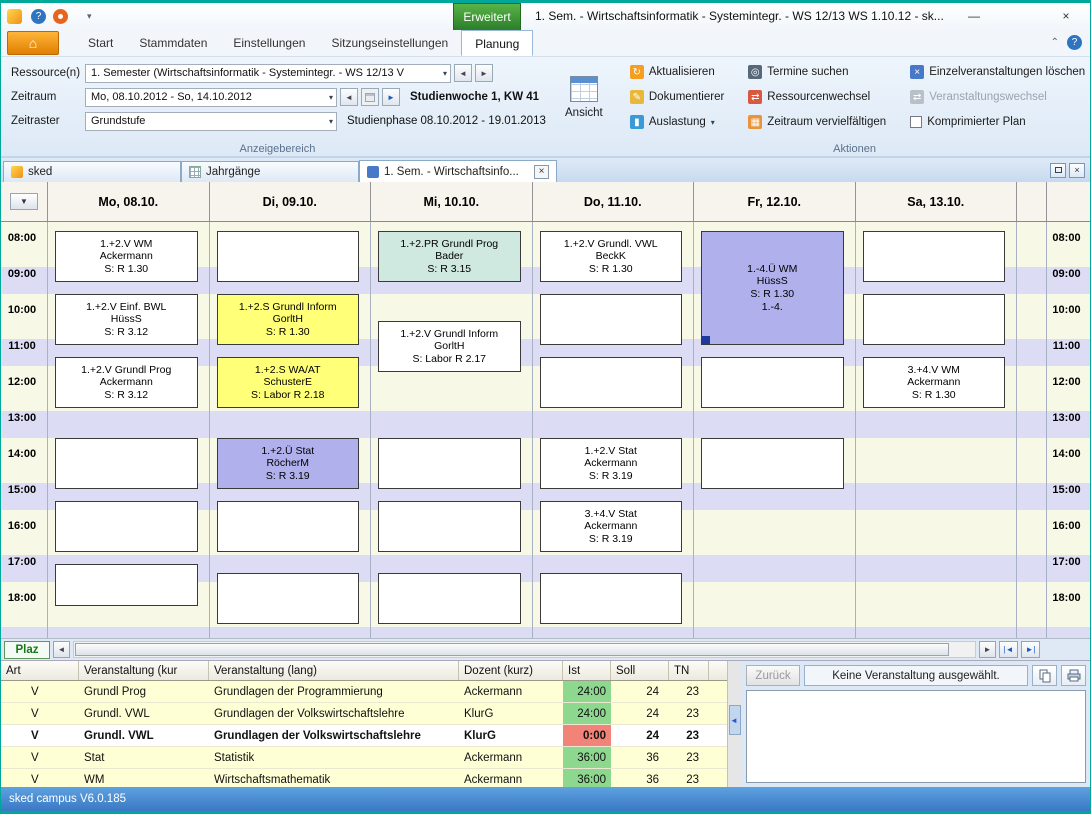 The image size is (1091, 814). I want to click on jump-next-week-button: ►|, so click(1030, 649).